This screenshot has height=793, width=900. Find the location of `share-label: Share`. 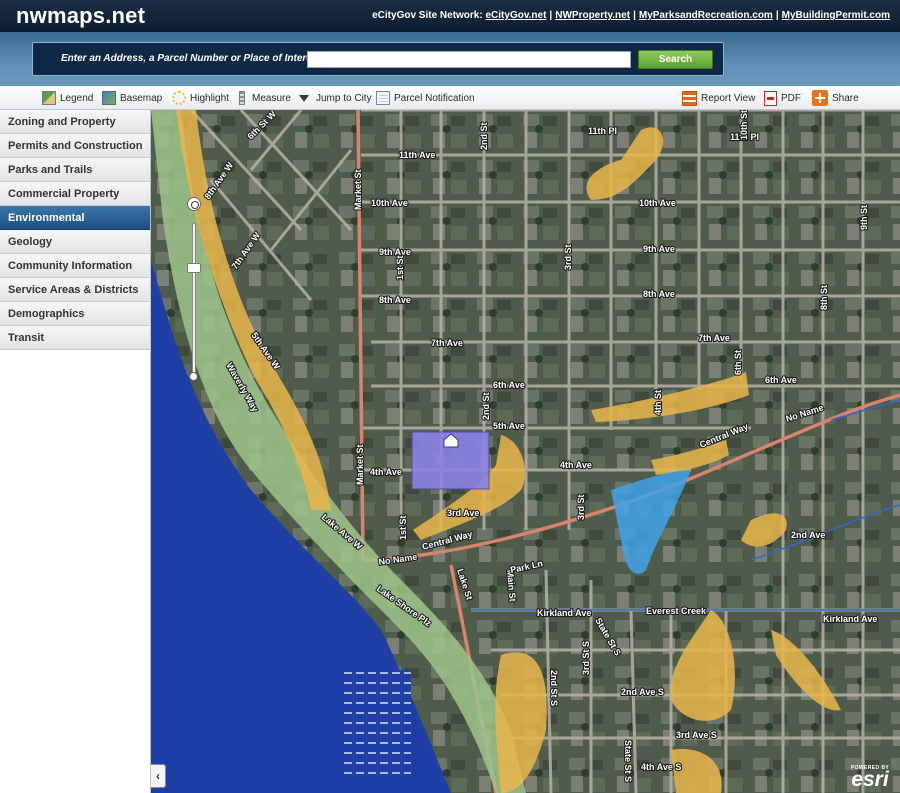

share-label: Share is located at coordinates (845, 98).